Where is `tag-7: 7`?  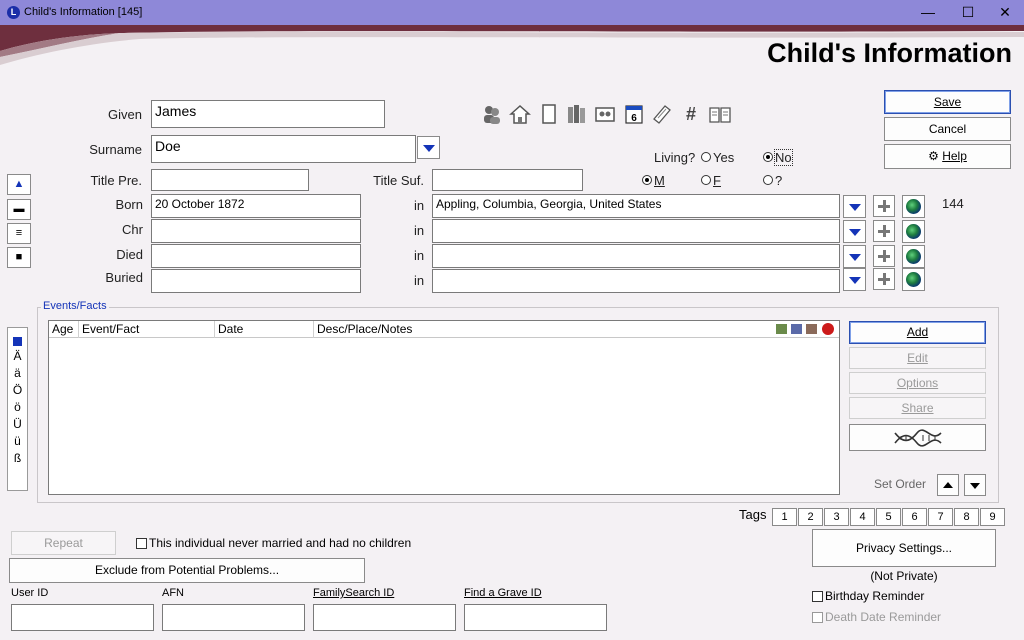
tag-7: 7 is located at coordinates (940, 517).